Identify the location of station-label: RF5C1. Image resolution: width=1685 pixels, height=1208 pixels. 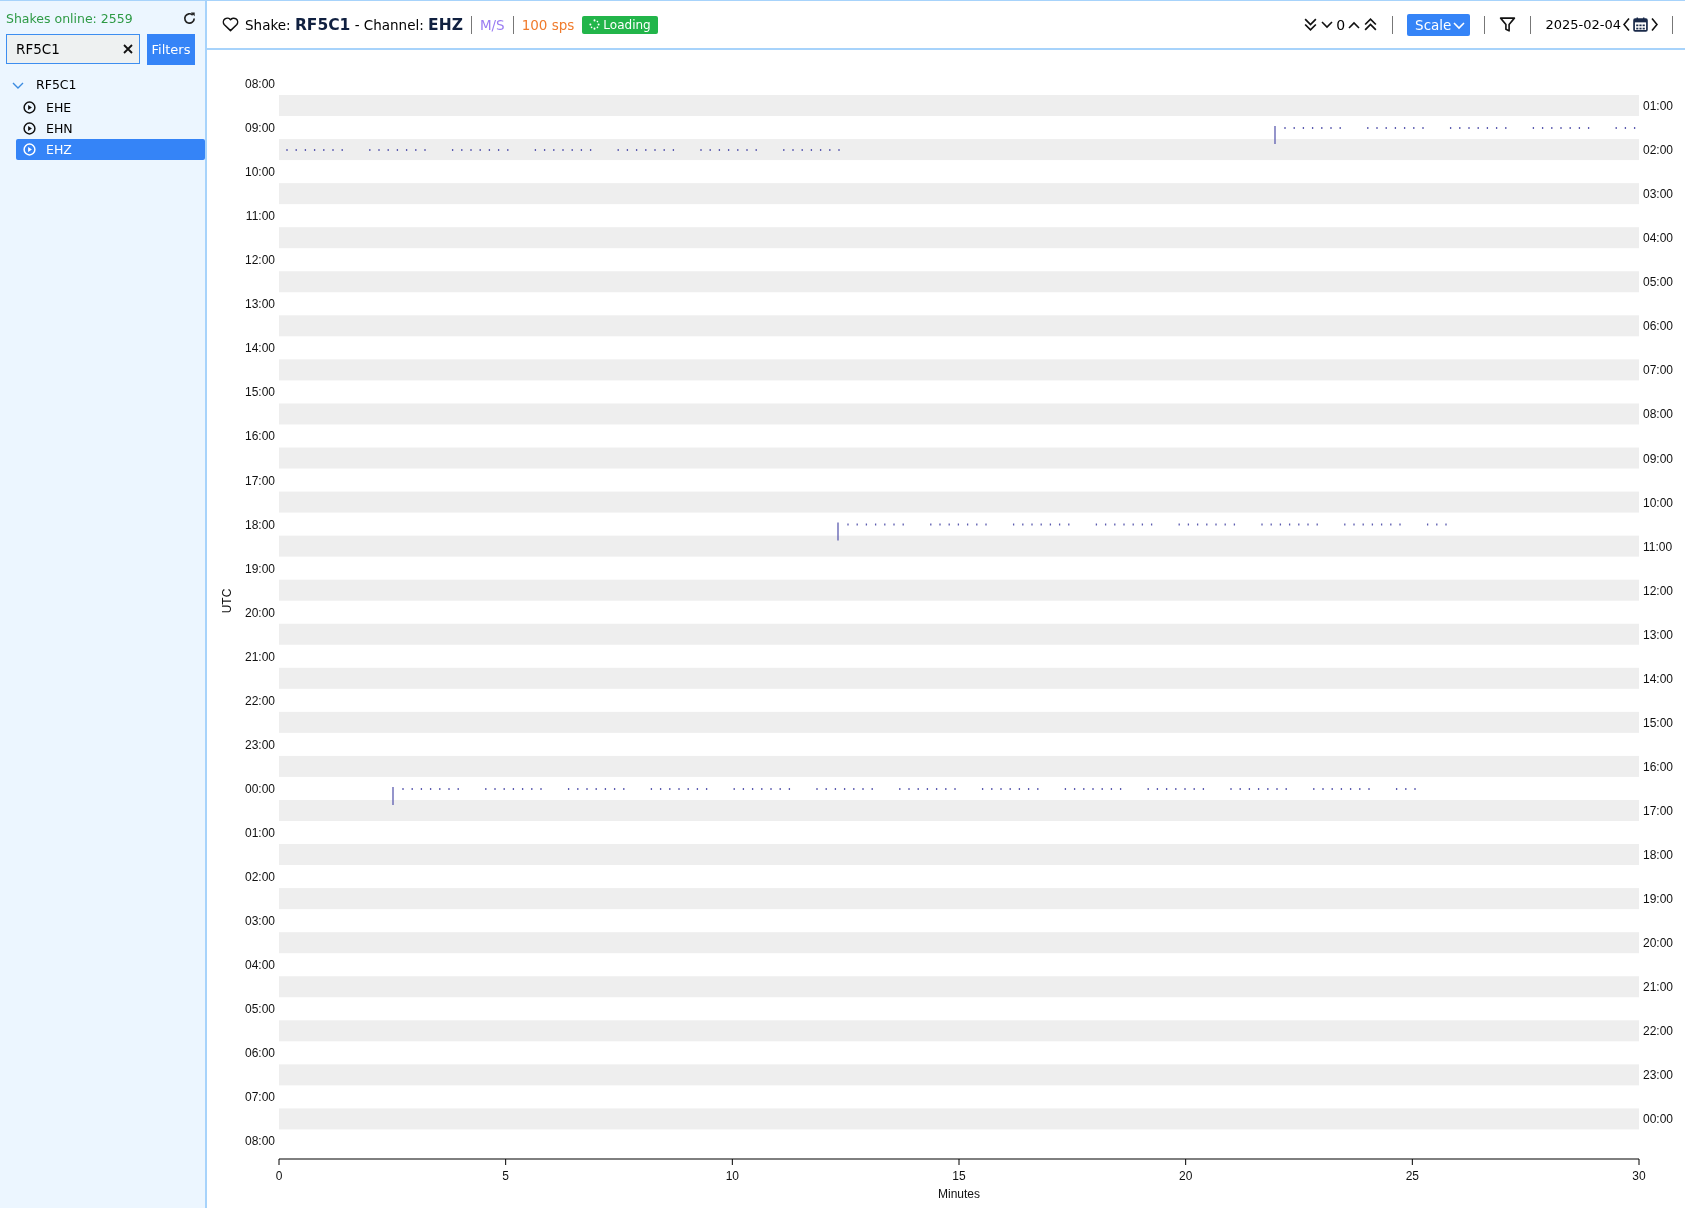
(56, 84).